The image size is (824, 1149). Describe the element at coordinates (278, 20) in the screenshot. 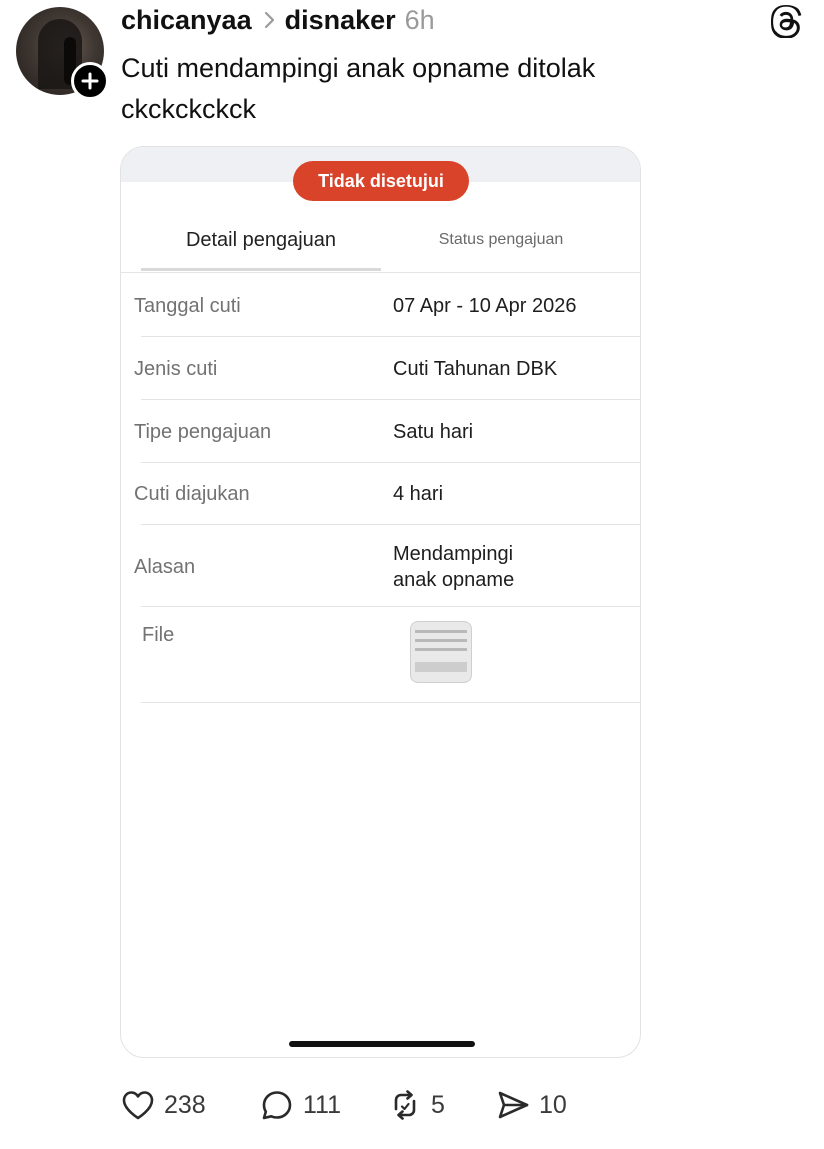

I see `post-header: chicanyaa disnaker 6h` at that location.